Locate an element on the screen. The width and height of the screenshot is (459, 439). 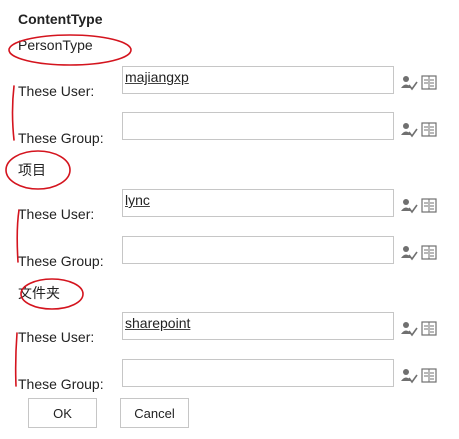
people-picker-value: majiangxp is located at coordinates (157, 77).